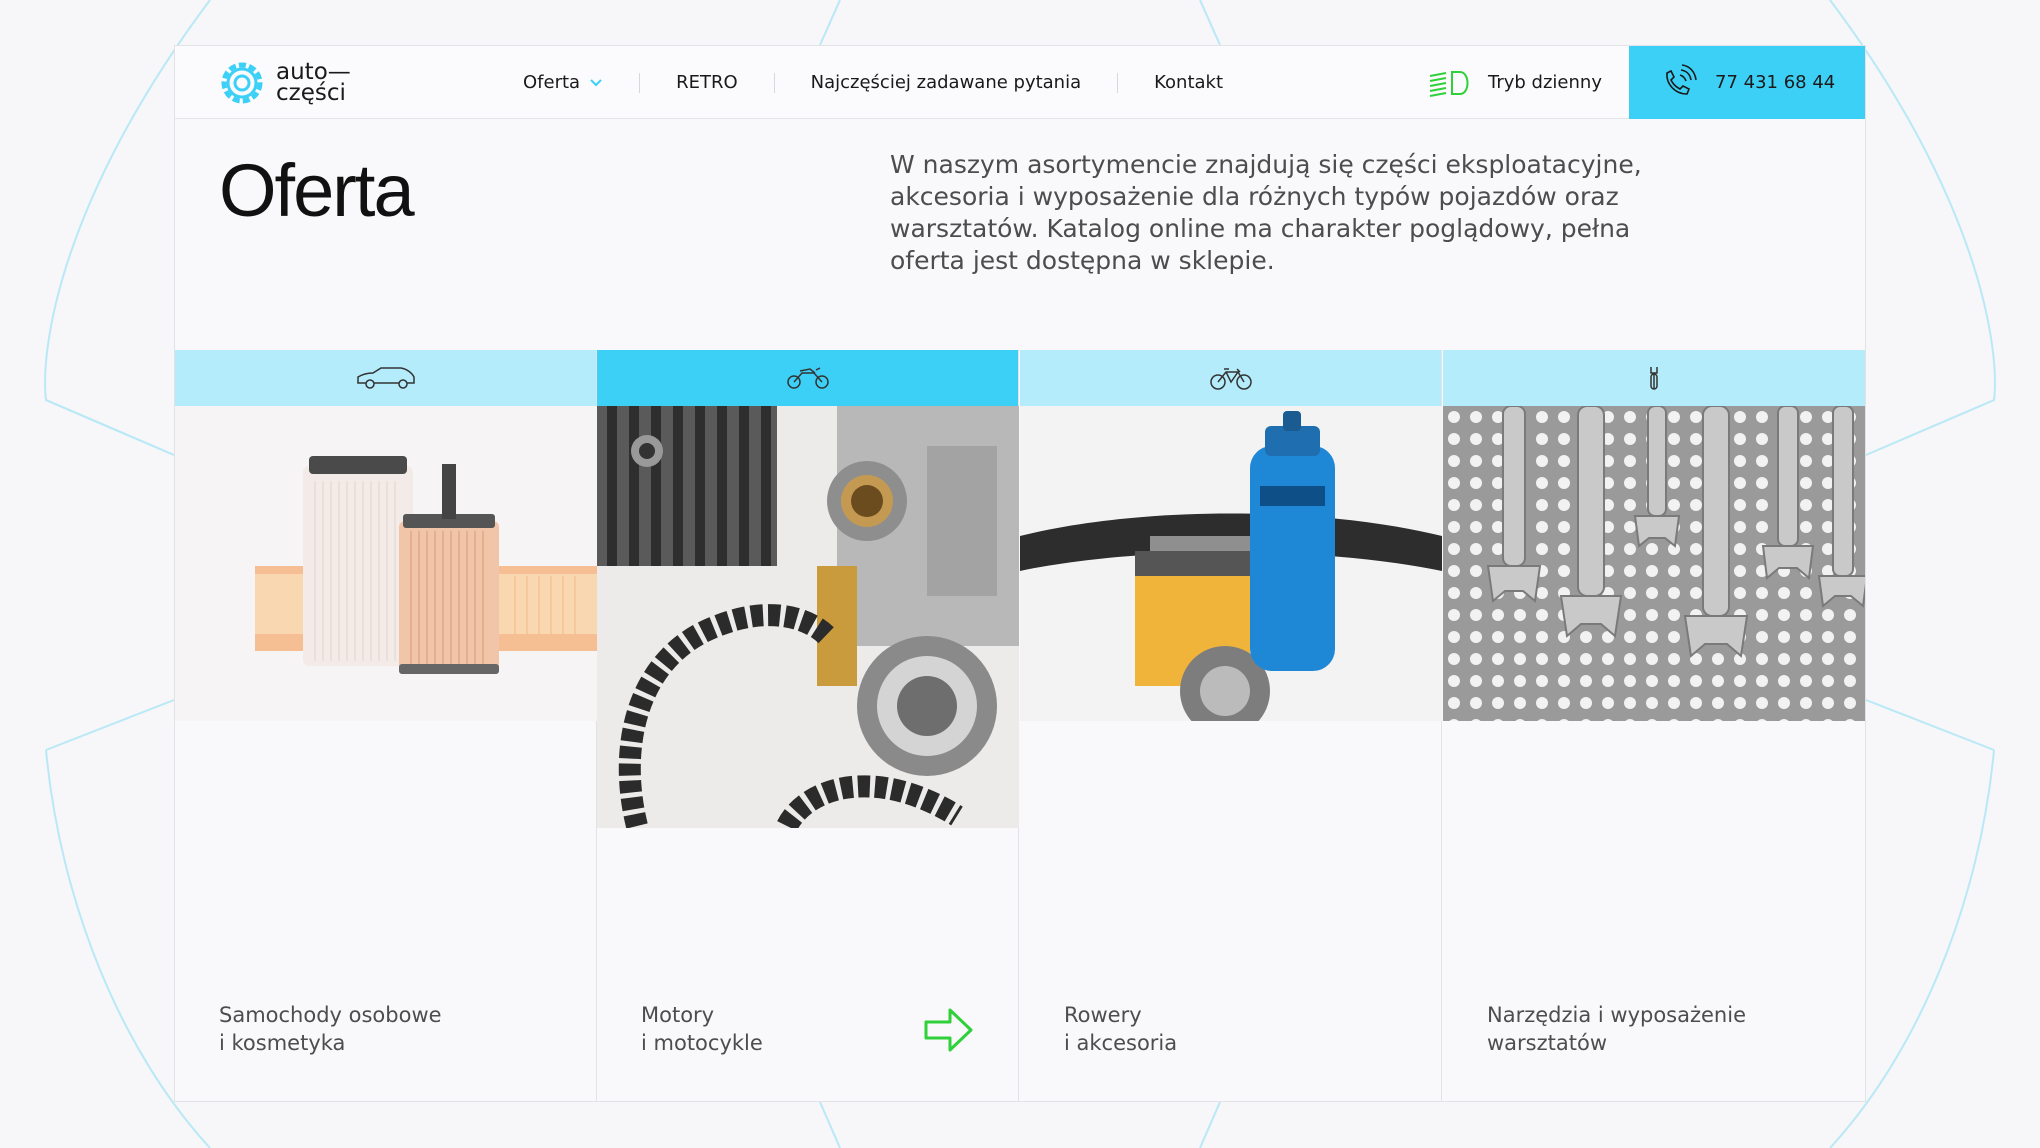  I want to click on day-mode-toggle: Tryb dzienny, so click(1515, 82).